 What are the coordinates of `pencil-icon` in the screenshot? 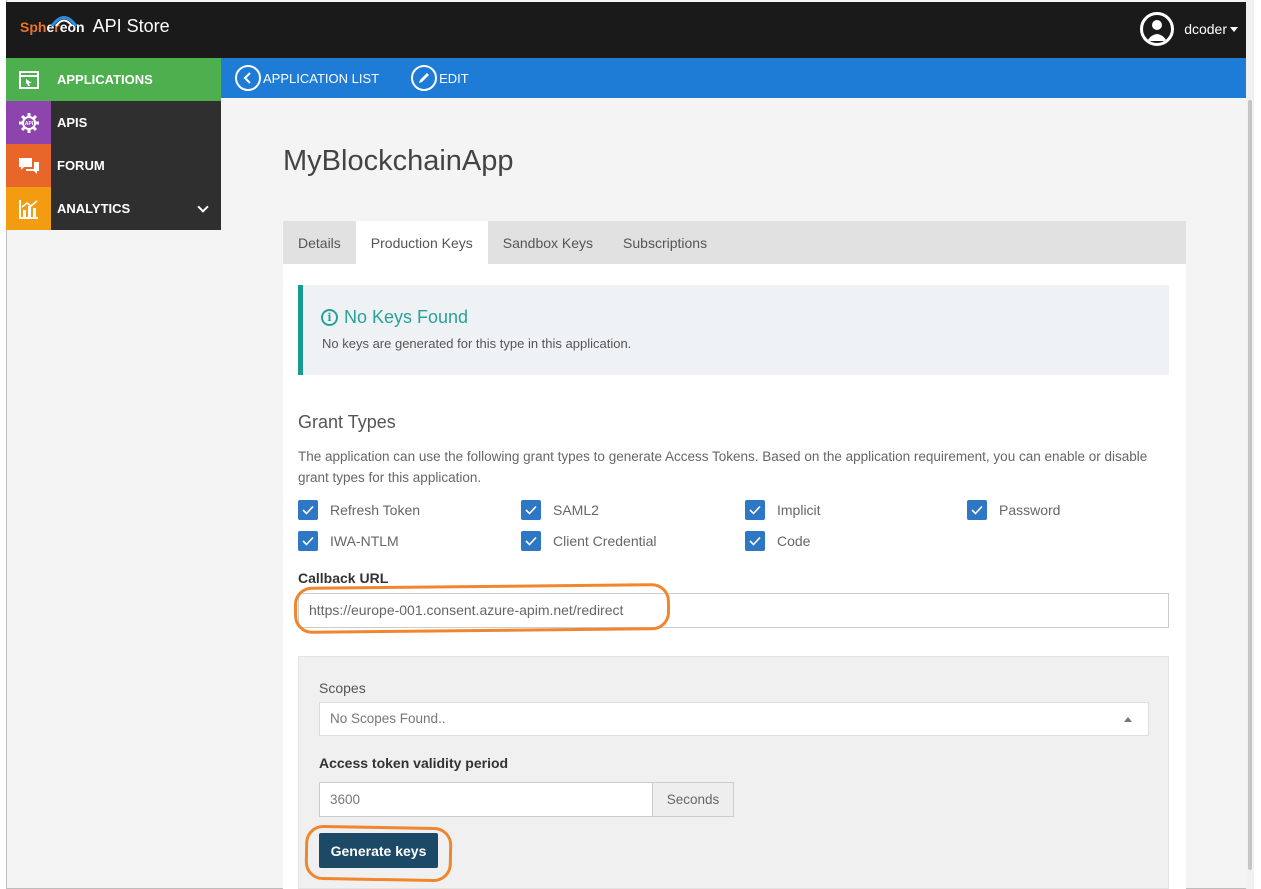 It's located at (424, 78).